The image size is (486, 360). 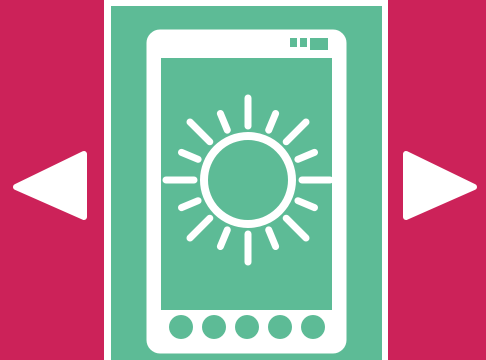 I want to click on battery-icon, so click(x=319, y=44).